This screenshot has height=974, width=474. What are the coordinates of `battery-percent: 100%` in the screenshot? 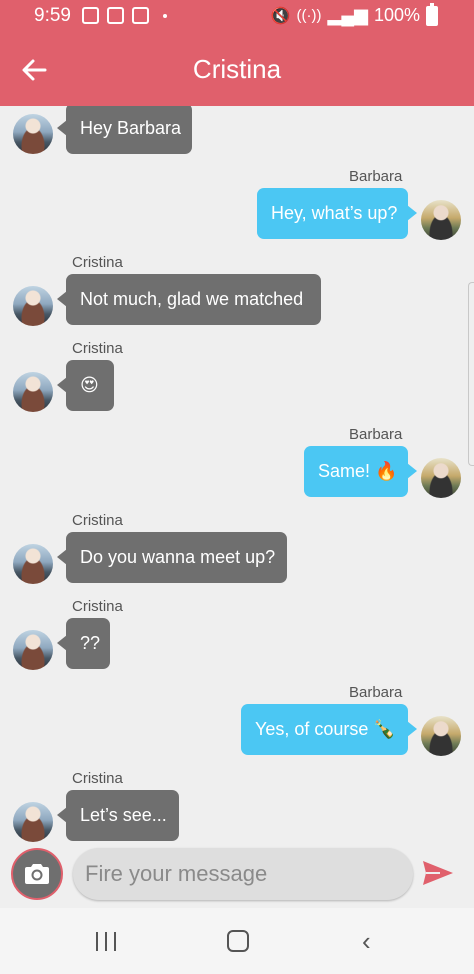 It's located at (396, 15).